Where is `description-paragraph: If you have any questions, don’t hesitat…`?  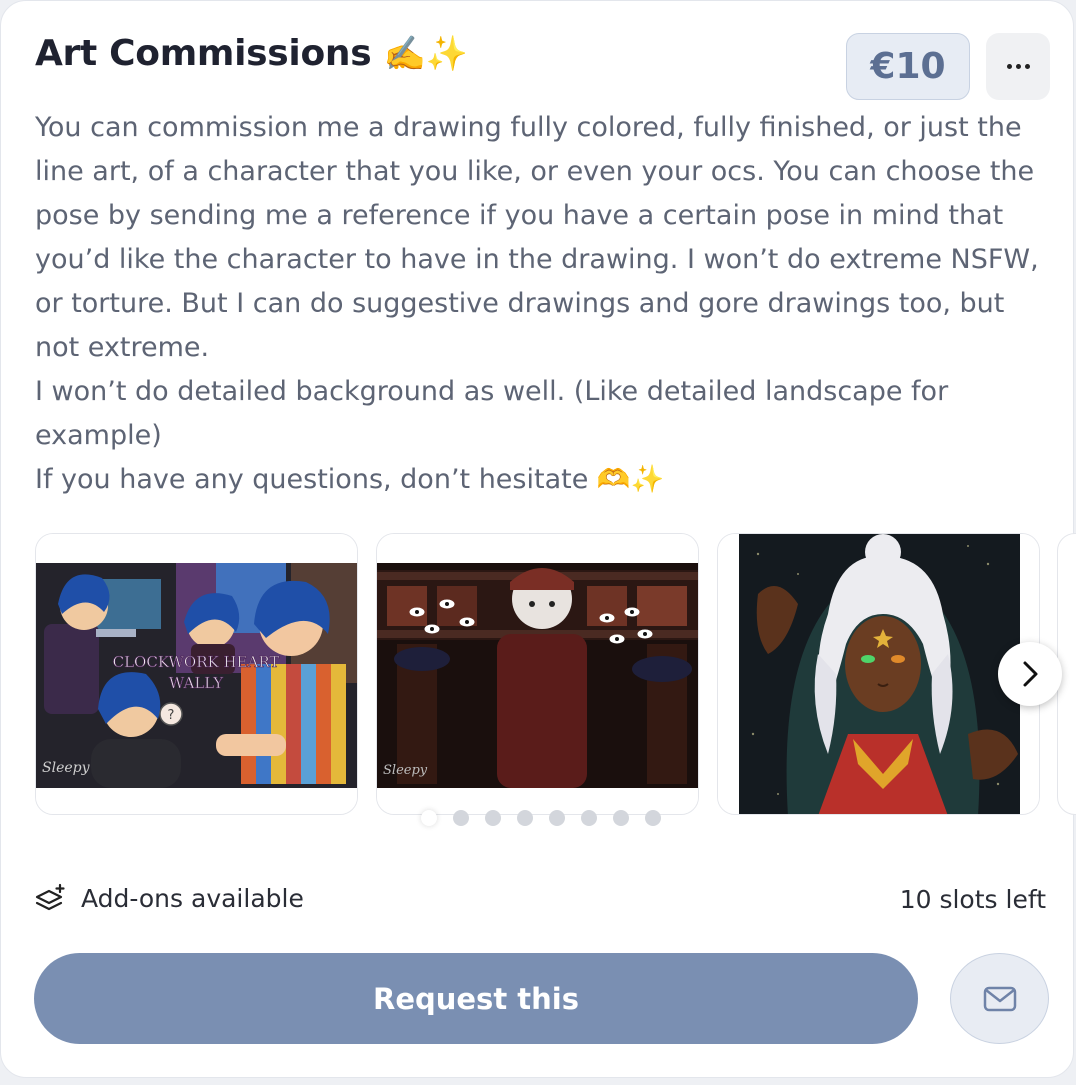
description-paragraph: If you have any questions, don’t hesitat… is located at coordinates (350, 479).